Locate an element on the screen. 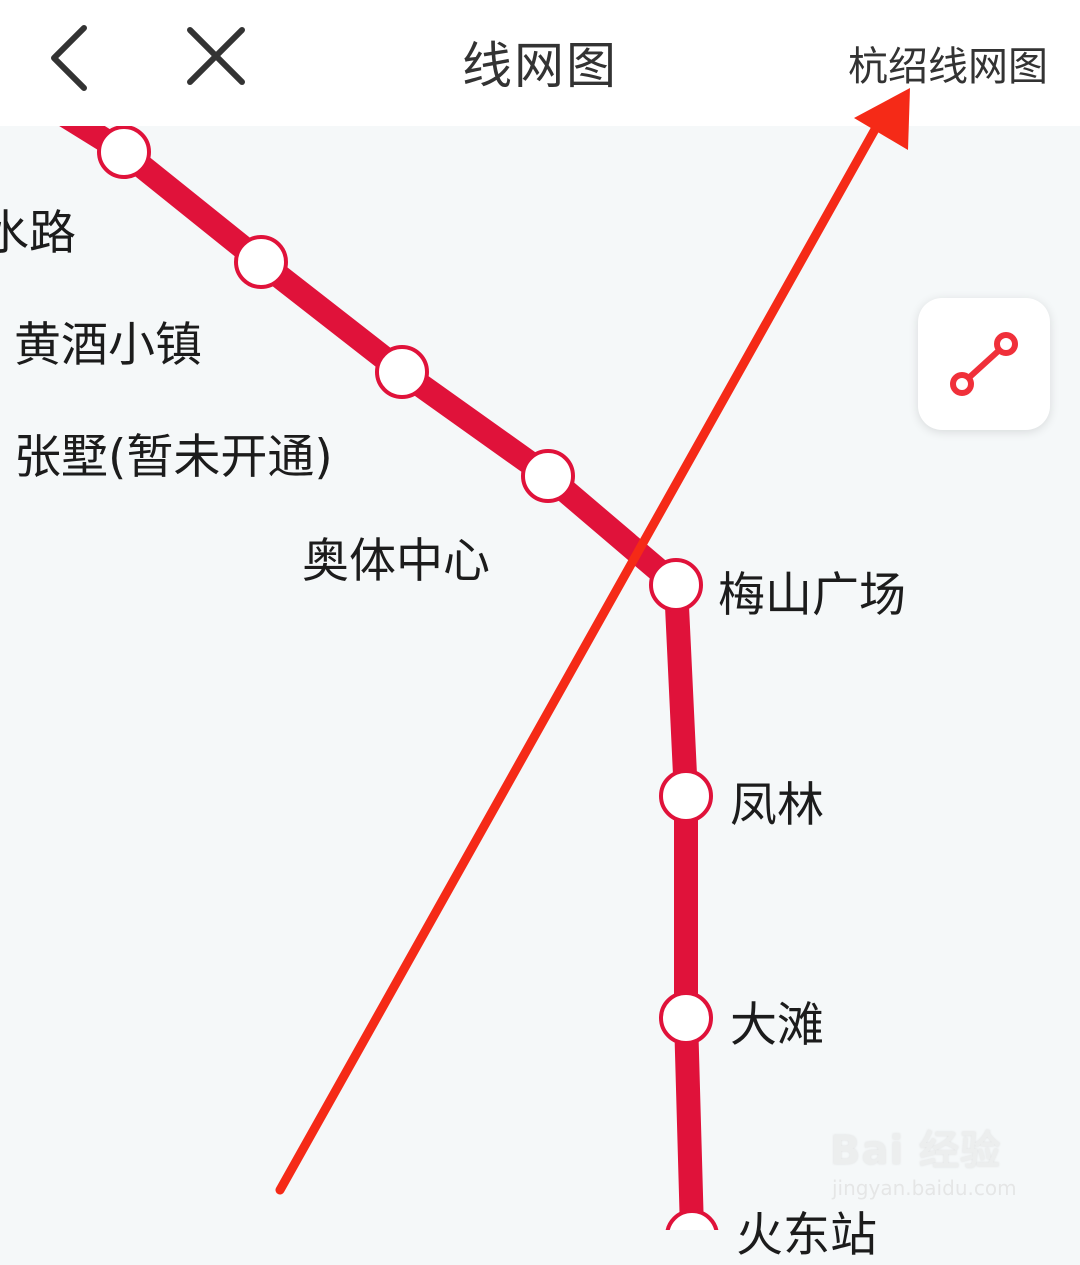 Image resolution: width=1080 pixels, height=1265 pixels. top-navigation-bar: 线网图 杭绍线网图 is located at coordinates (540, 63).